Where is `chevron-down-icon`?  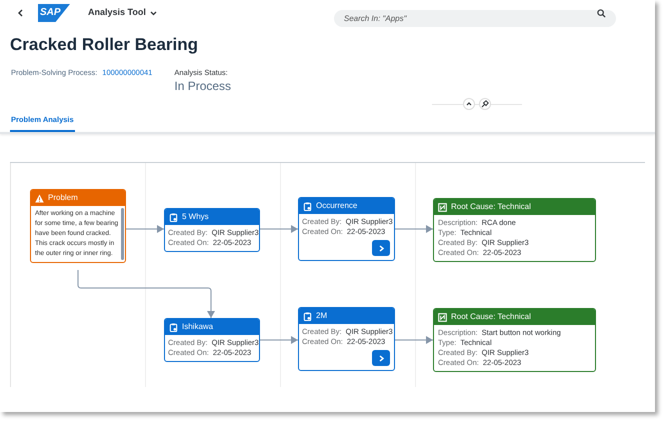 chevron-down-icon is located at coordinates (153, 13).